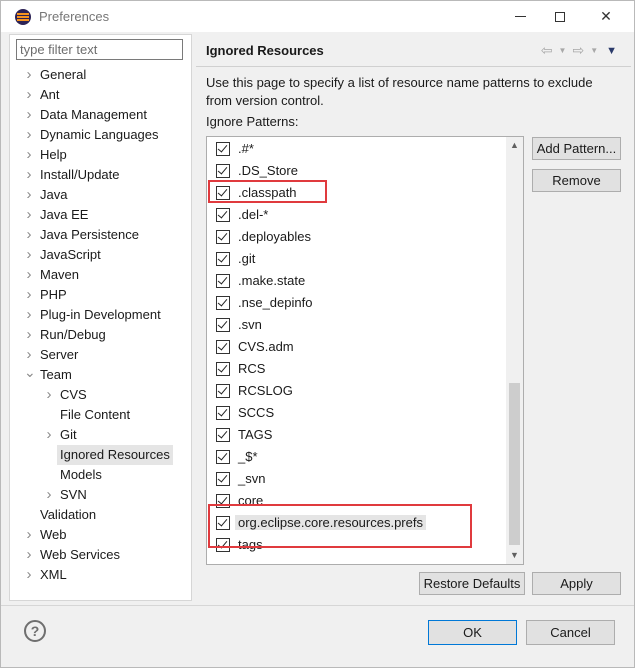  Describe the element at coordinates (576, 180) in the screenshot. I see `remove-button: Remove` at that location.